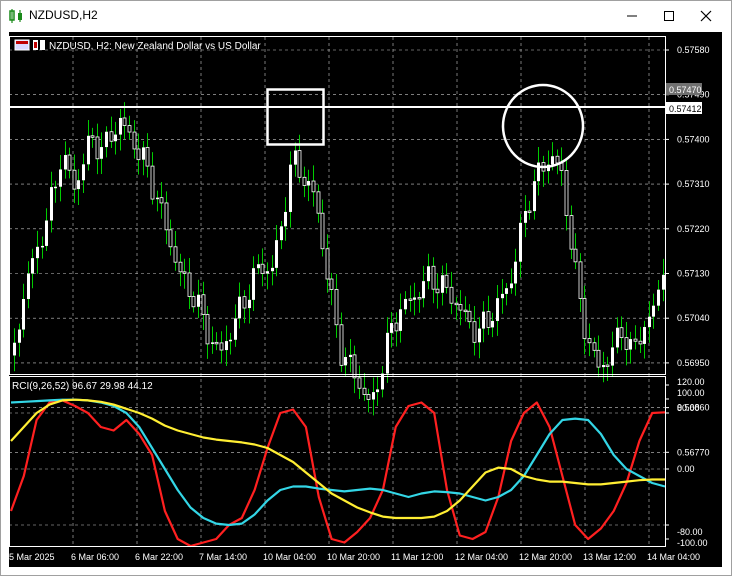  Describe the element at coordinates (481, 557) in the screenshot. I see `time-label: 12 Mar 04:00` at that location.